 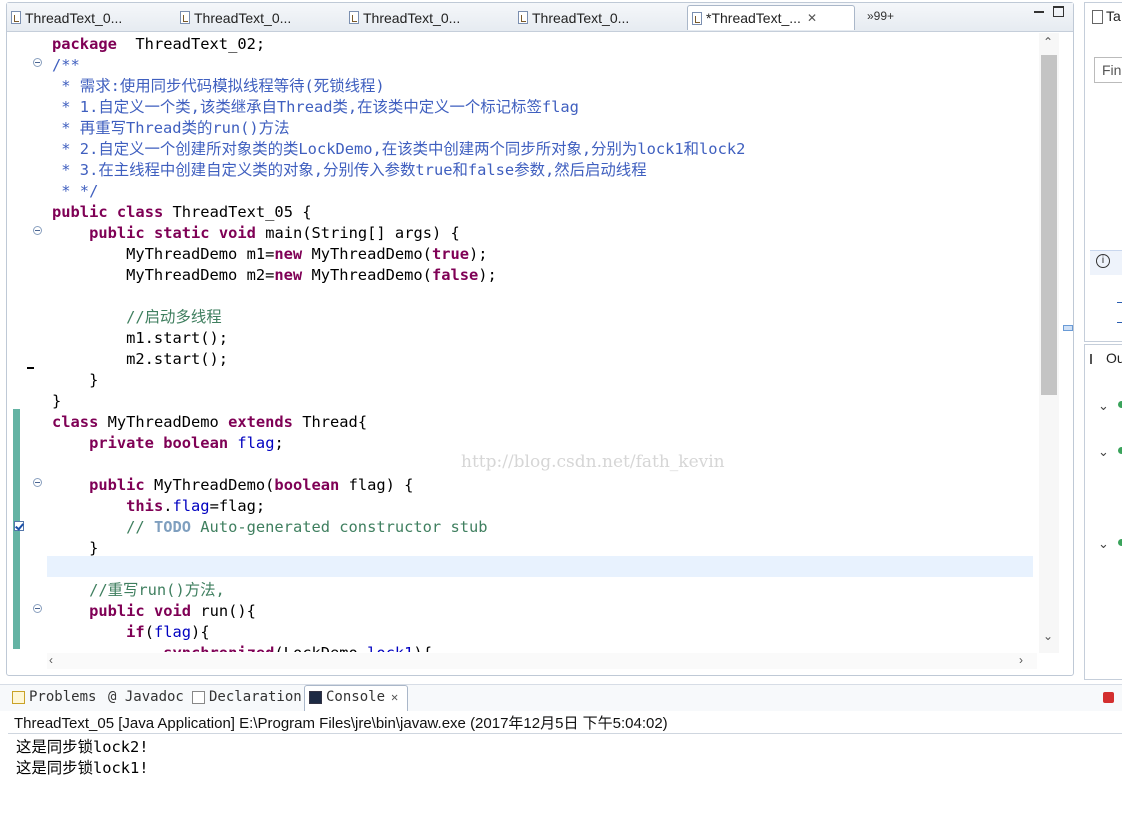 I want to click on outline-tab: Ou, so click(x=1106, y=358).